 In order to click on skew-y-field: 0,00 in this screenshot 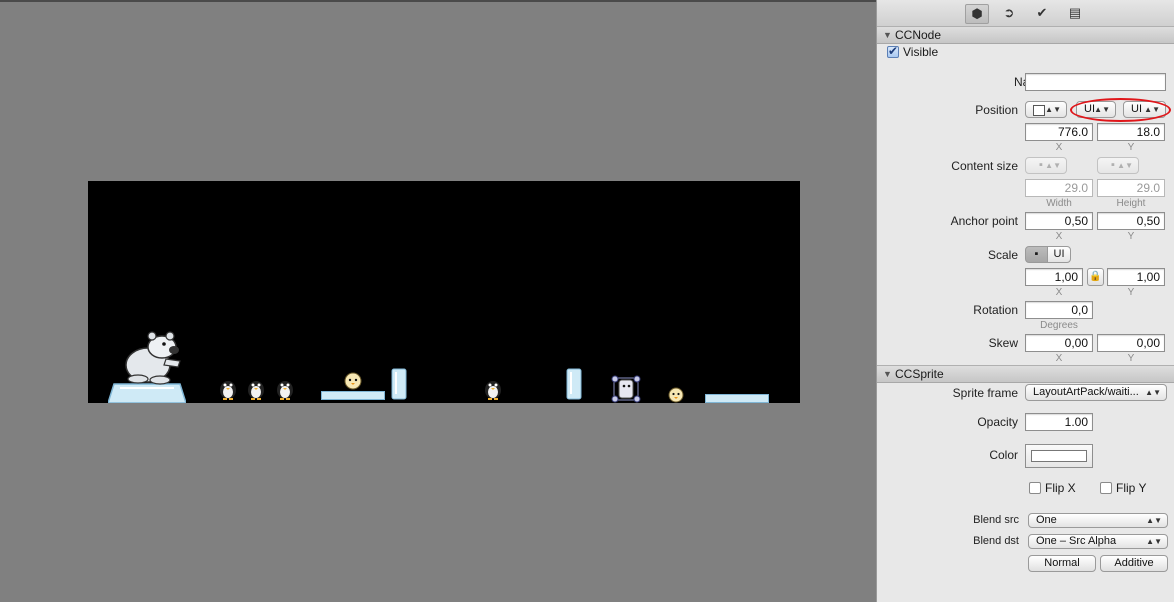, I will do `click(1131, 343)`.